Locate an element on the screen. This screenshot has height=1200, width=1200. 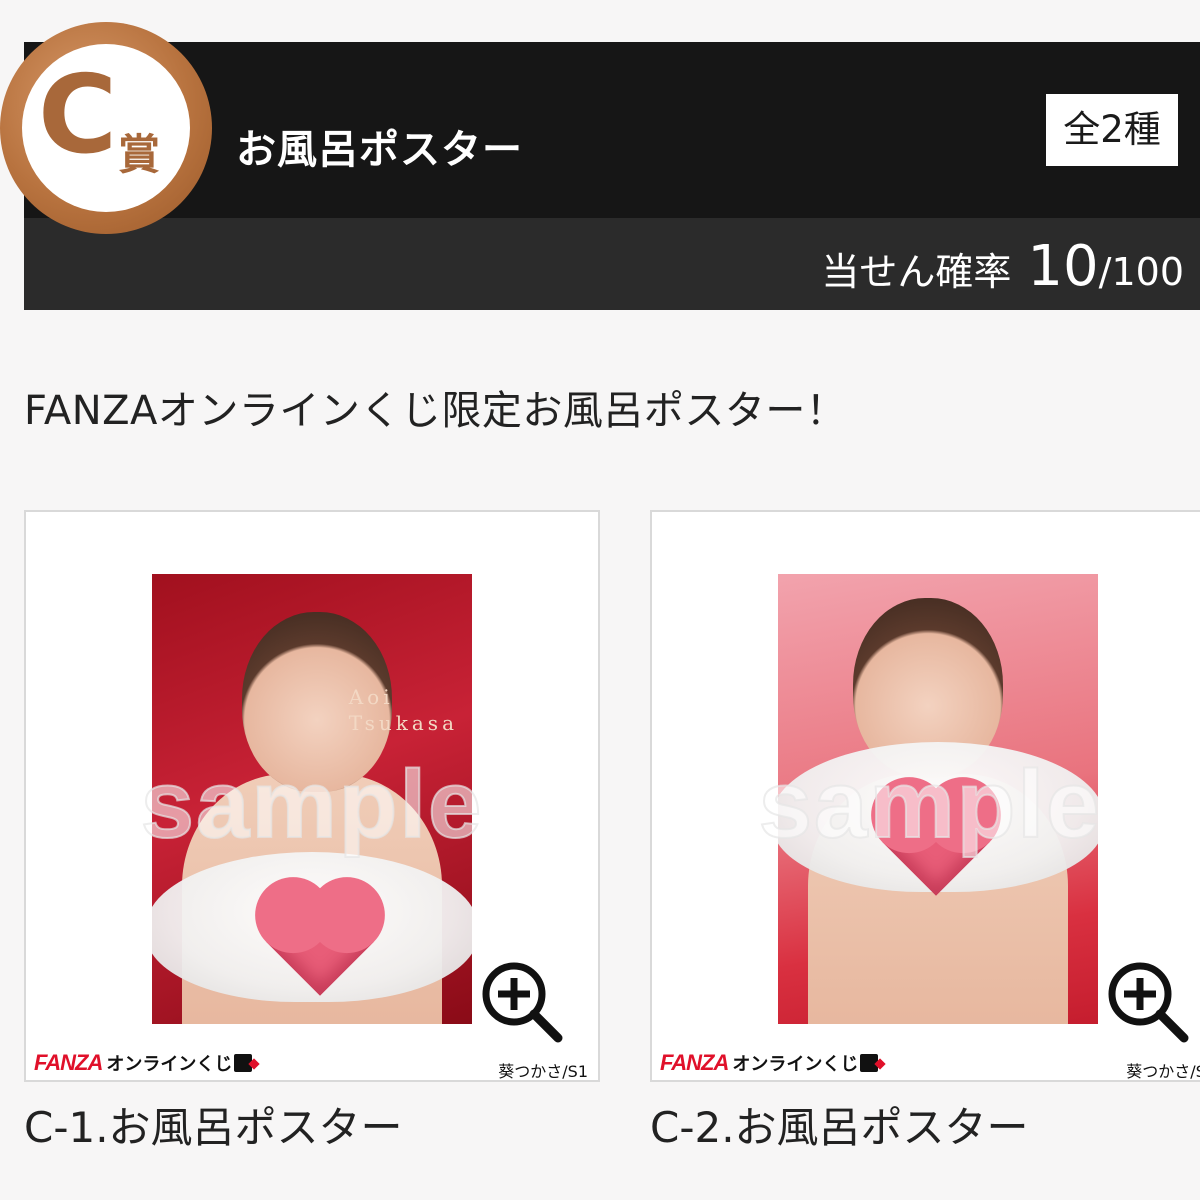
prize-rank-badge: C 賞 is located at coordinates (106, 128).